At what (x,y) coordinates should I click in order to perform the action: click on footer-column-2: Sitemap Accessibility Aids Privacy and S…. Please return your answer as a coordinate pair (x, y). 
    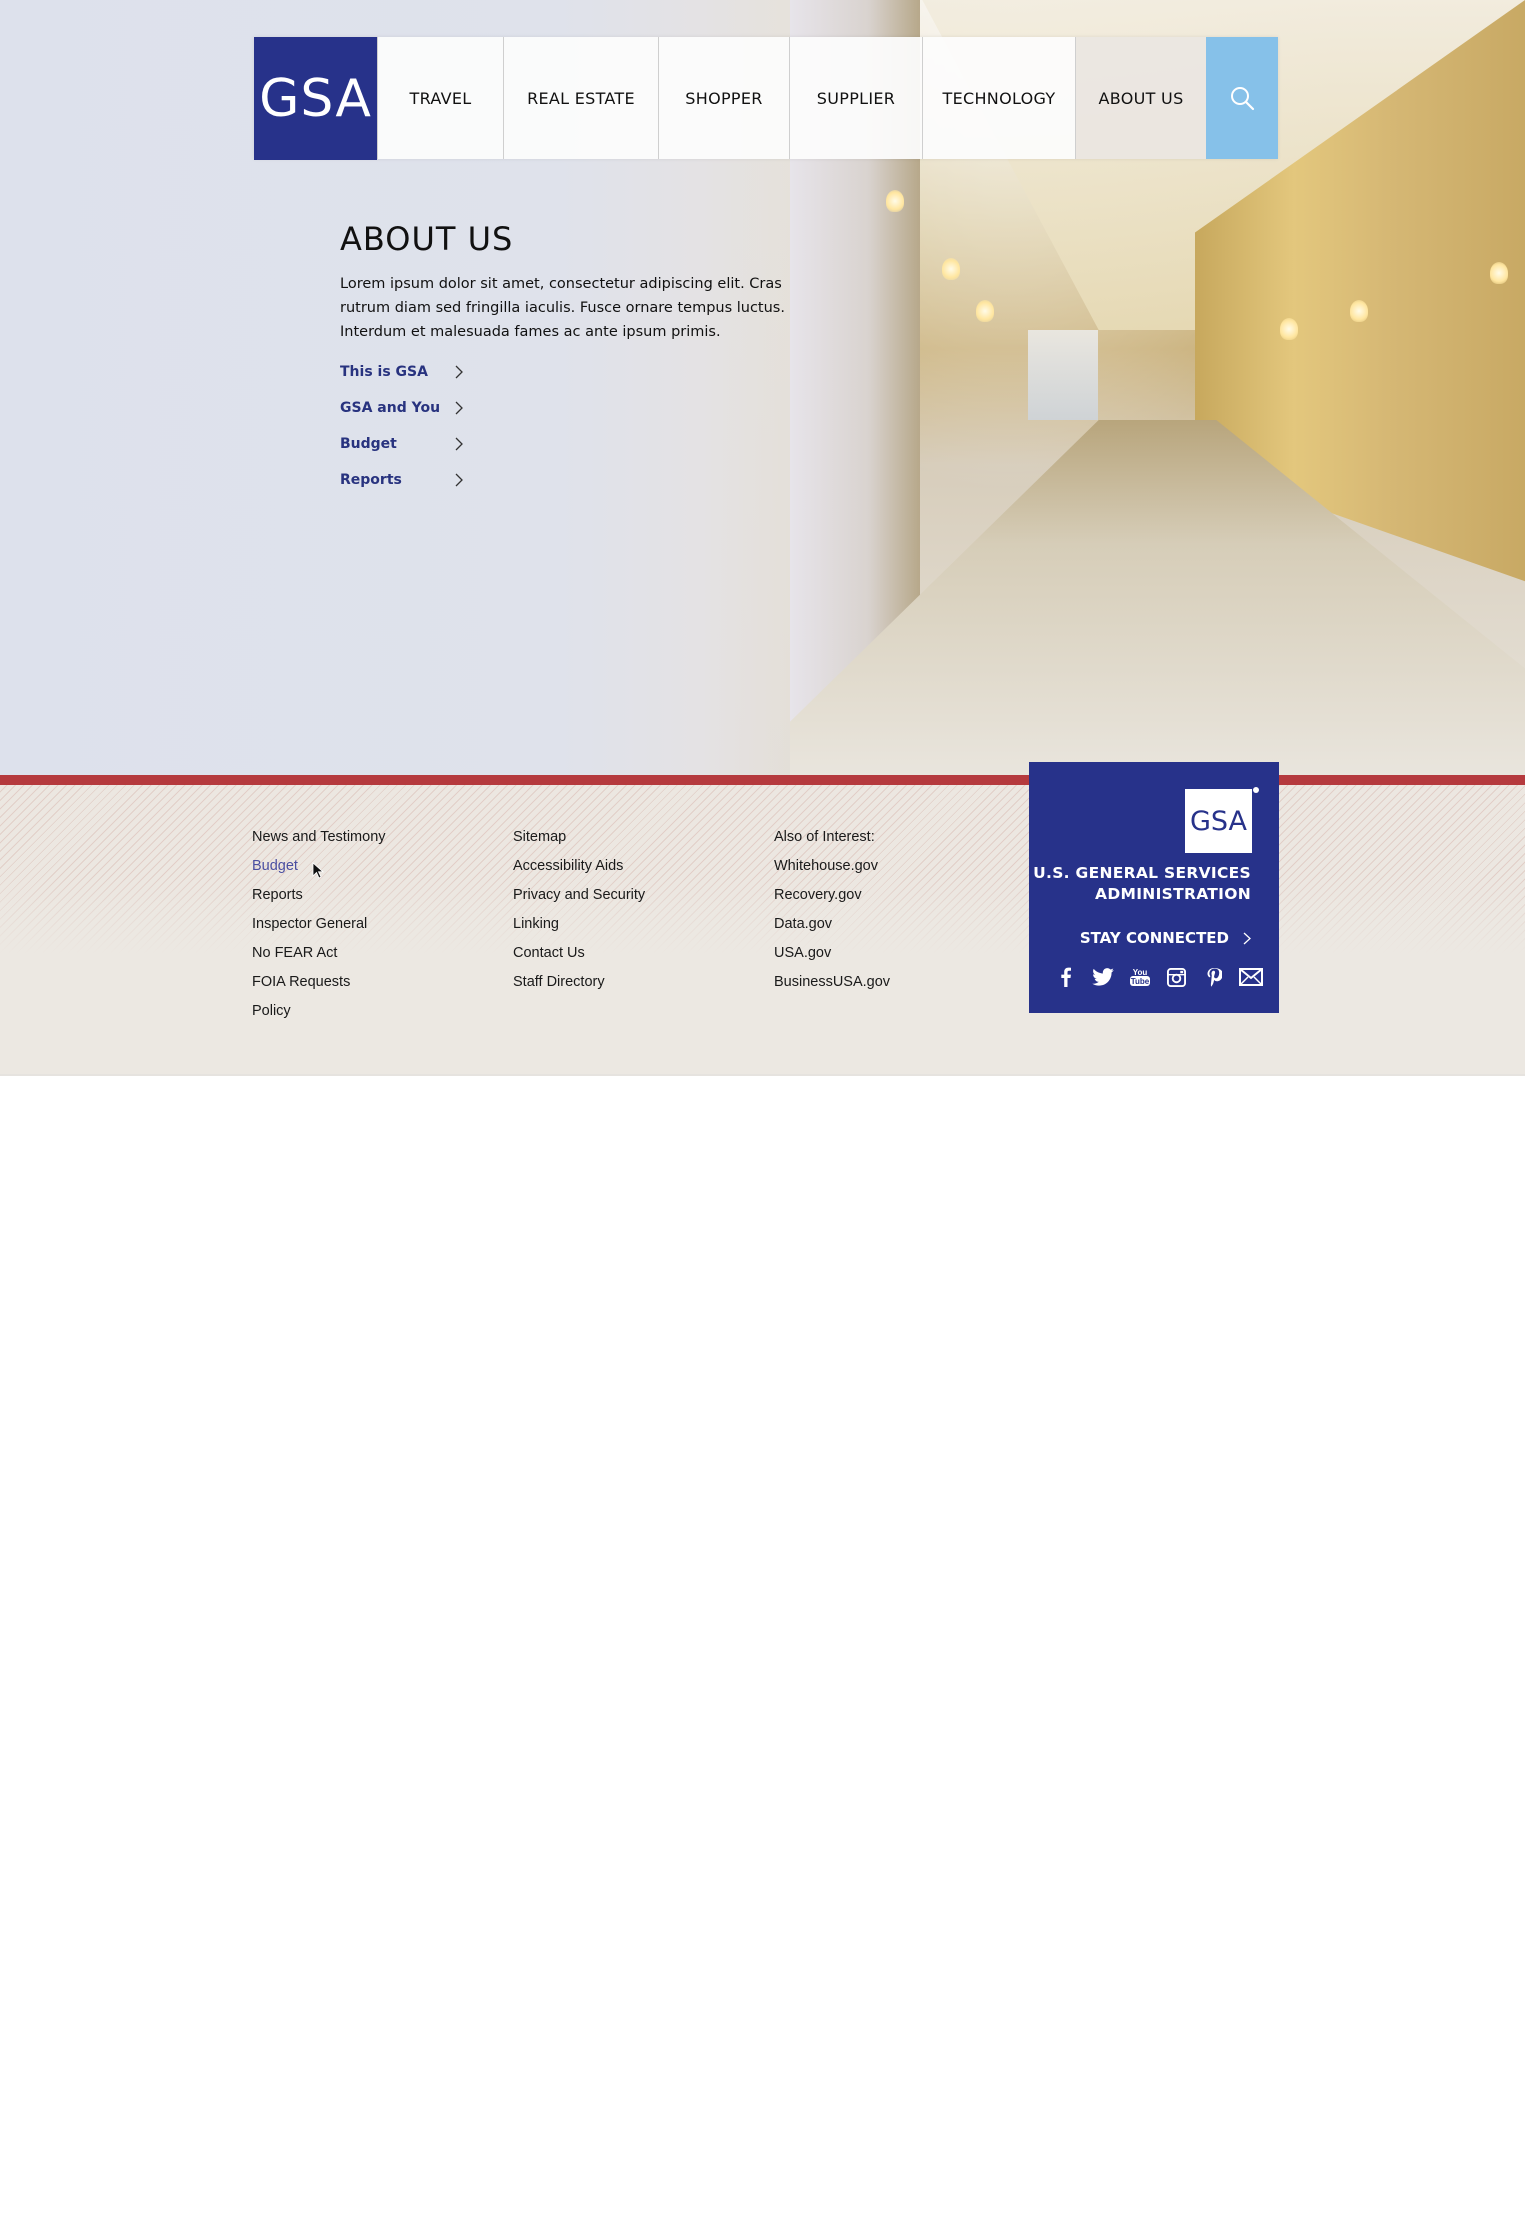
    Looking at the image, I should click on (579, 910).